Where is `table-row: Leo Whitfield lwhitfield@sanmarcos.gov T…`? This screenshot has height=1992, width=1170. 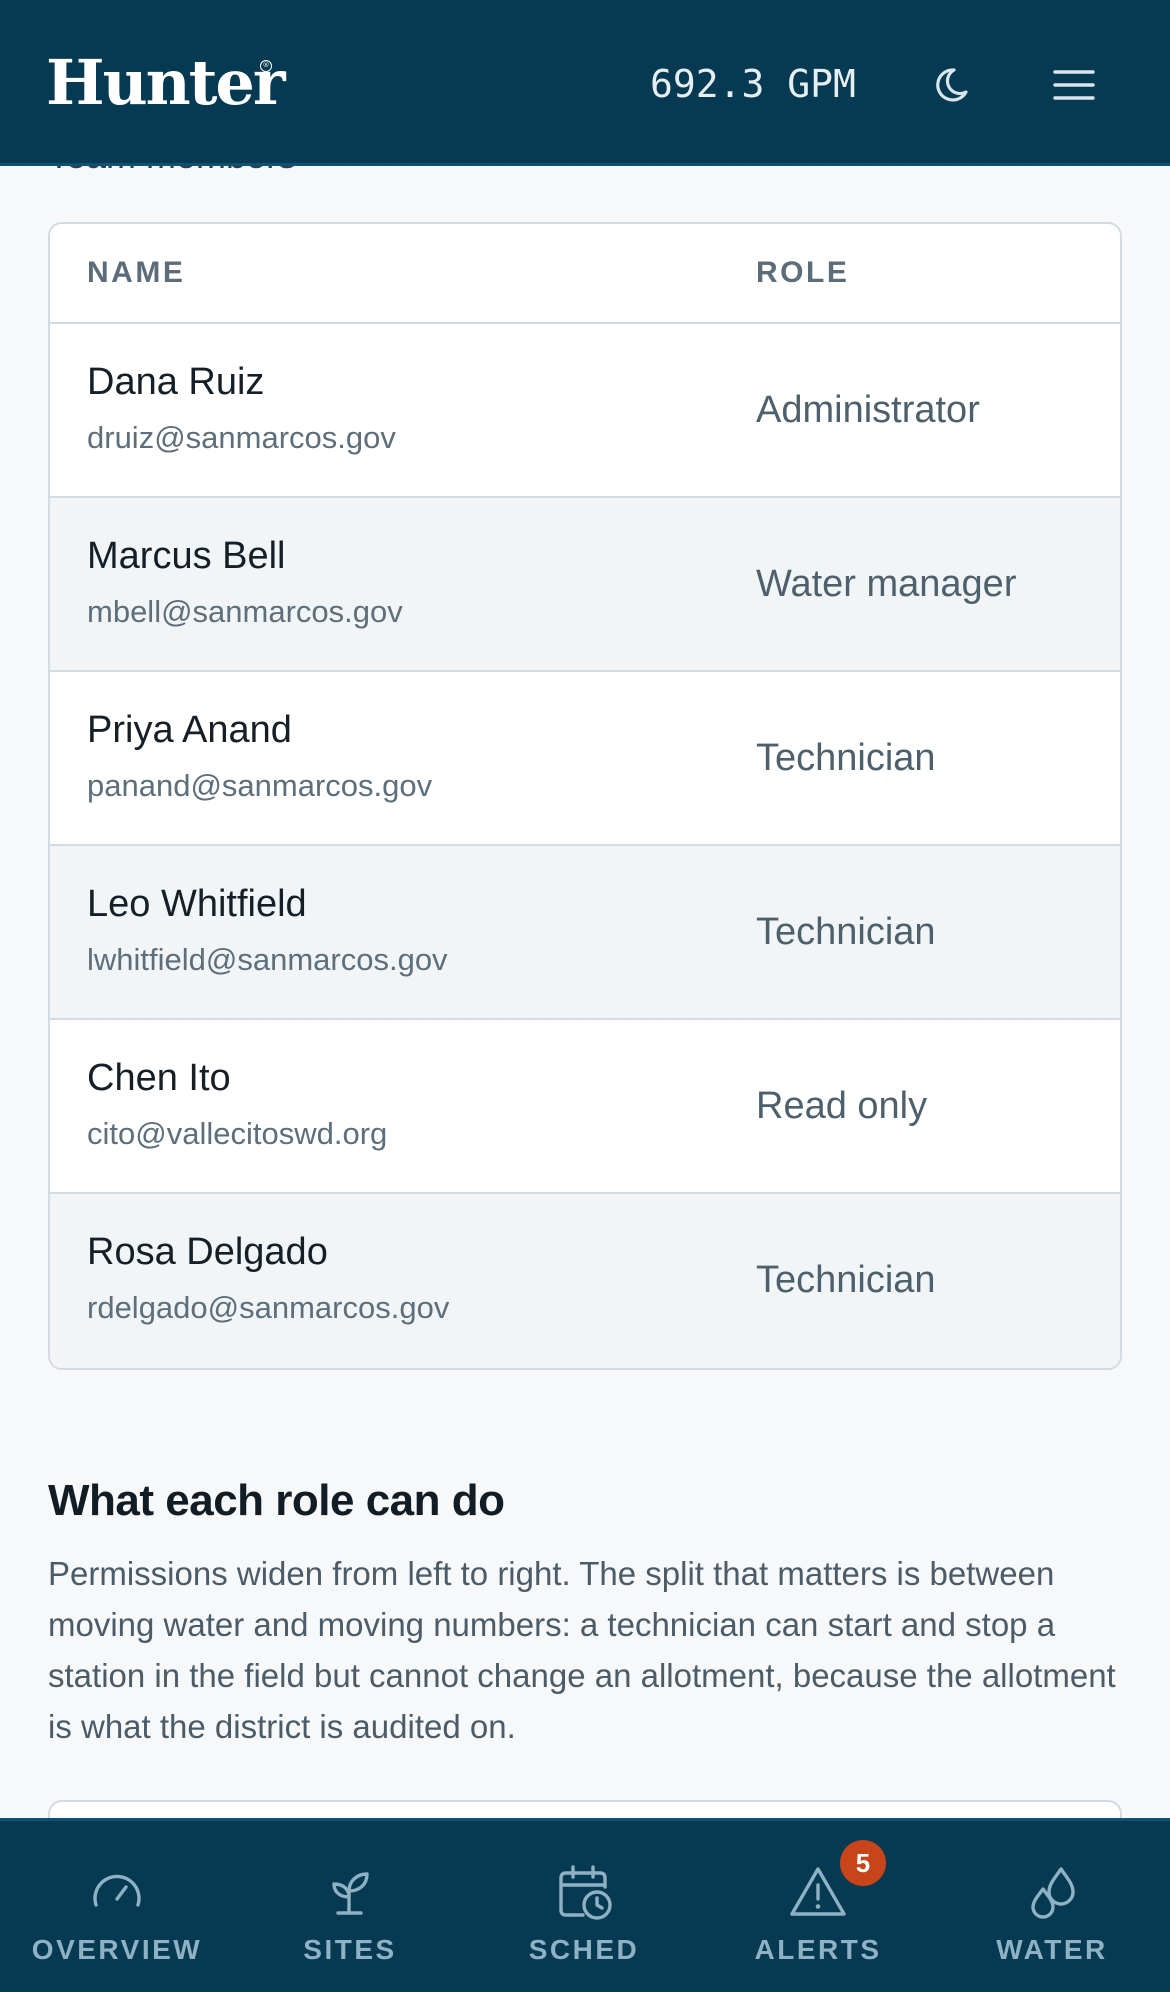
table-row: Leo Whitfield lwhitfield@sanmarcos.gov T… is located at coordinates (585, 933).